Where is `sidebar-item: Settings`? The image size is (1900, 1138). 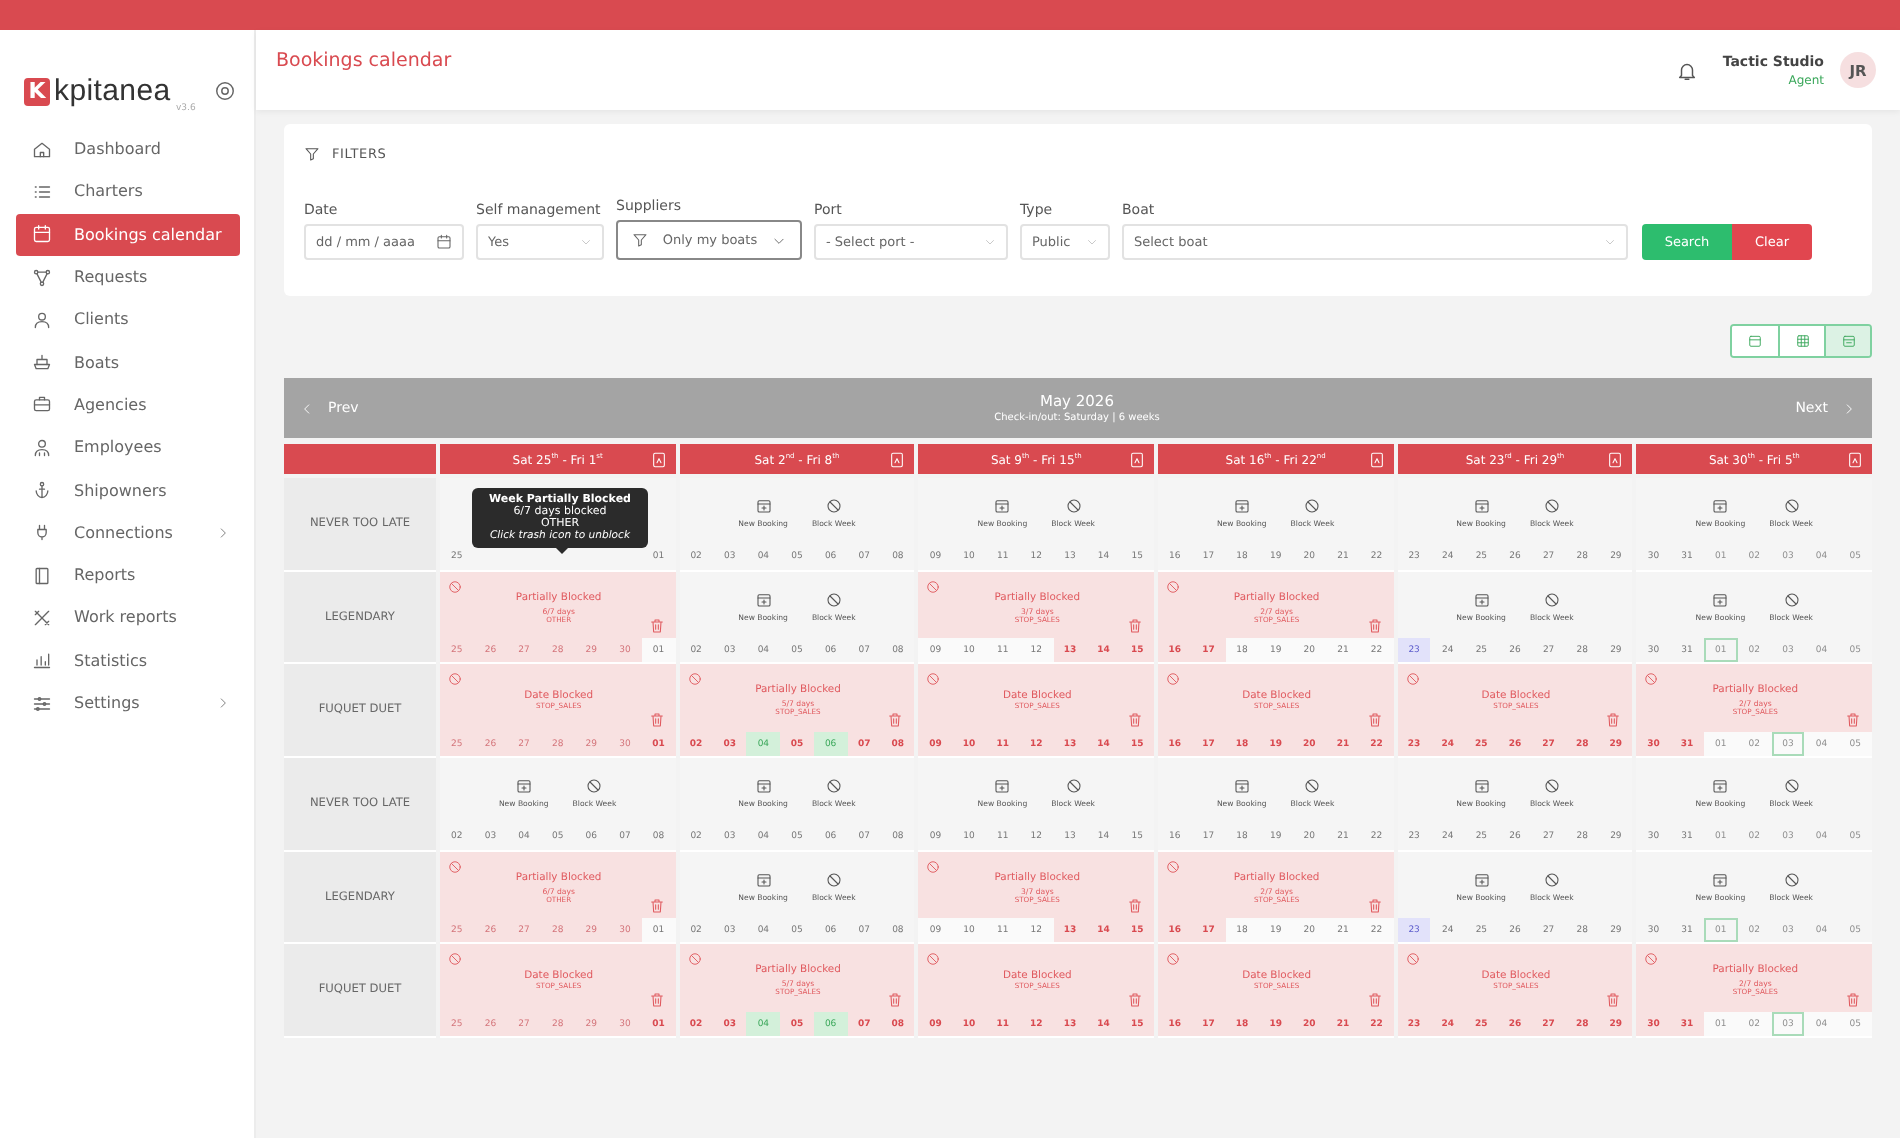 sidebar-item: Settings is located at coordinates (128, 703).